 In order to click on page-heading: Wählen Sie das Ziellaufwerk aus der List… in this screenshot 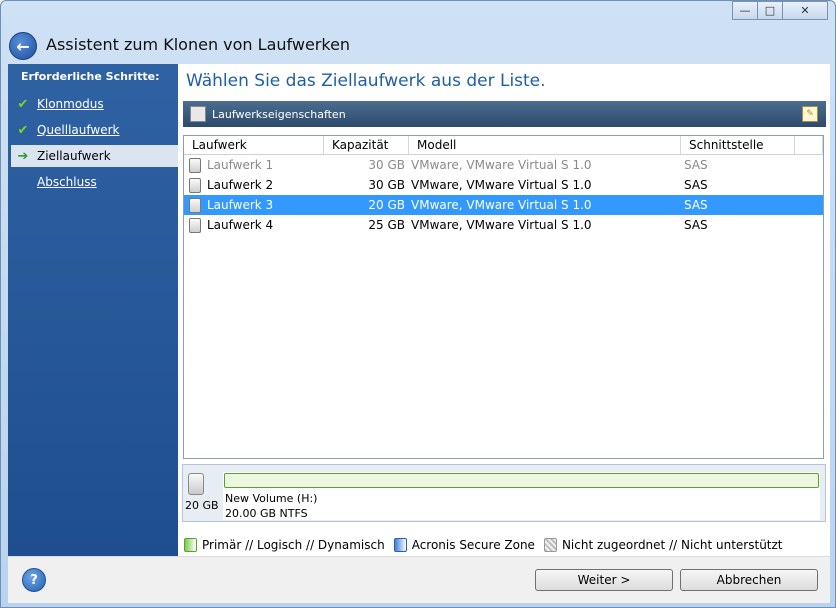, I will do `click(366, 81)`.